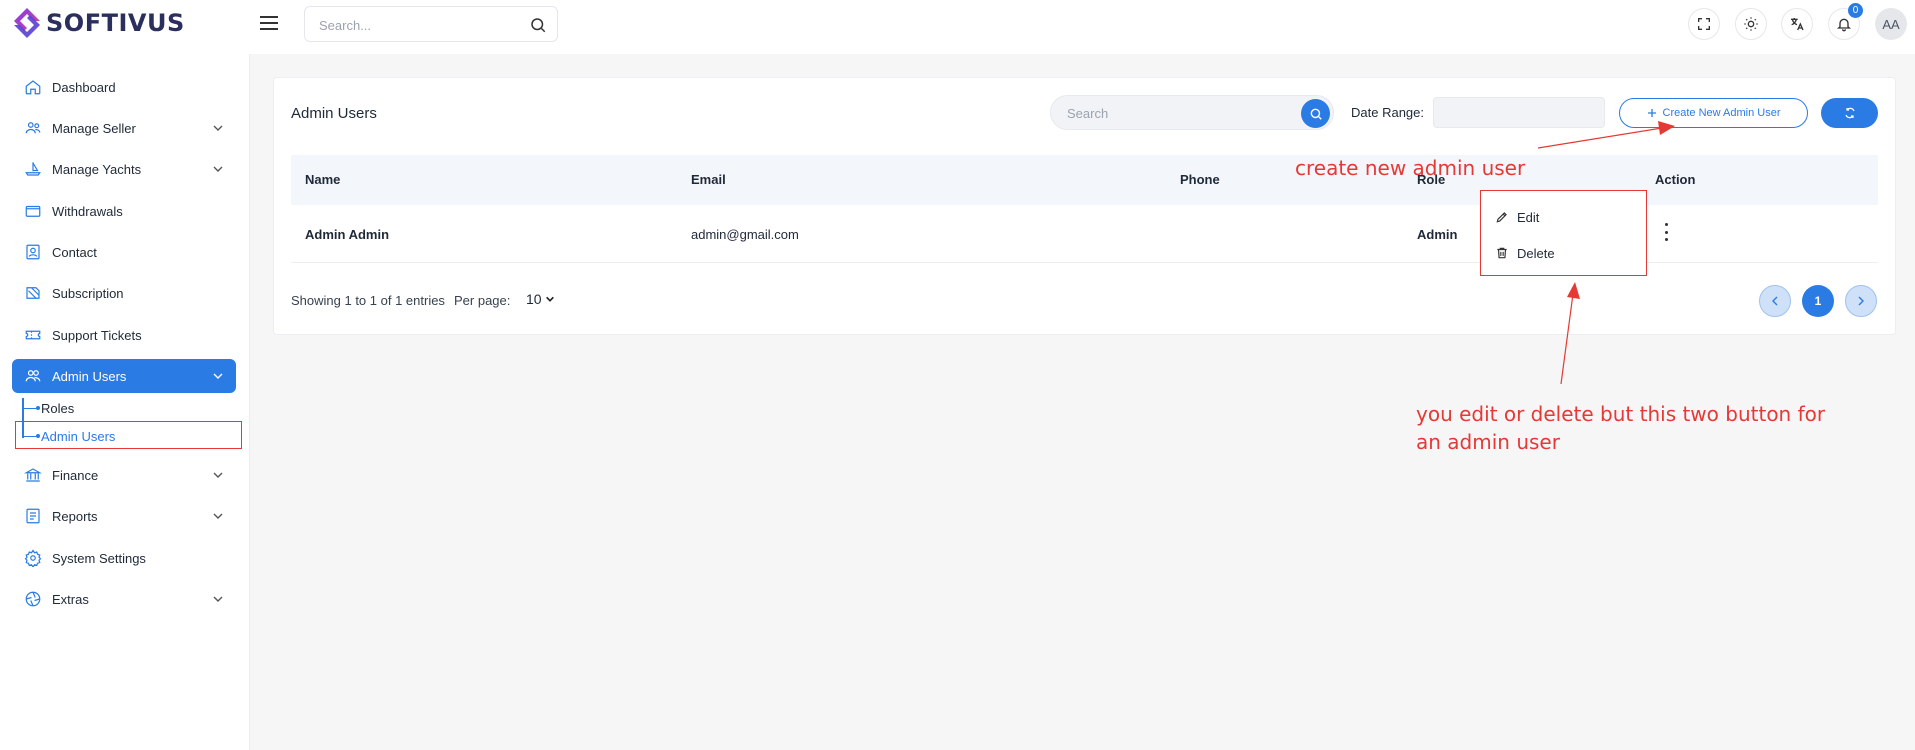 The height and width of the screenshot is (750, 1915). I want to click on sidebar-item-extras: Extras, so click(124, 599).